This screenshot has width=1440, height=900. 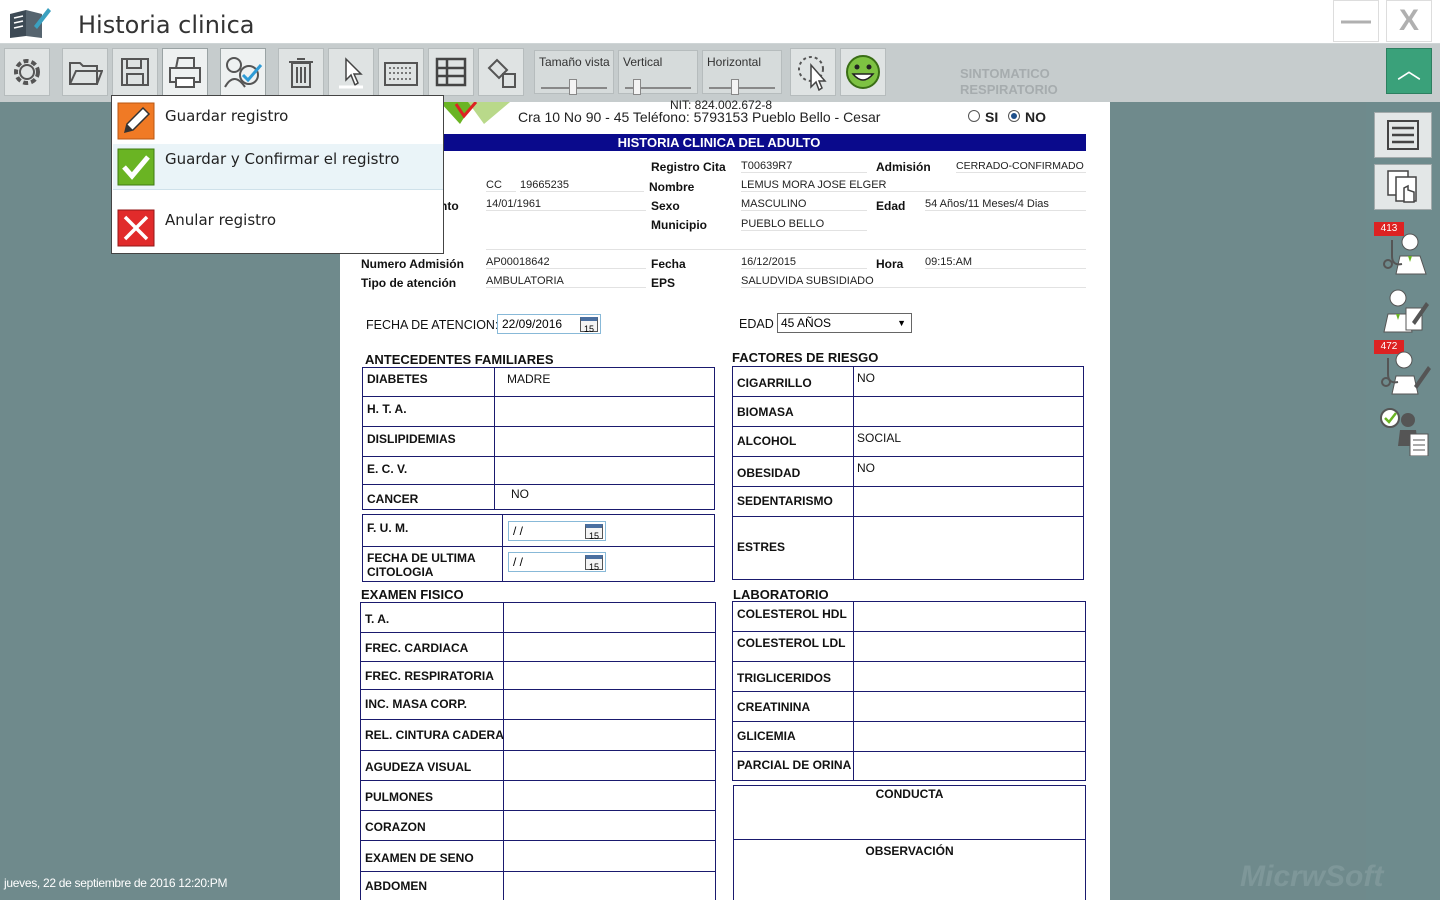 I want to click on floppy-disk-icon, so click(x=135, y=72).